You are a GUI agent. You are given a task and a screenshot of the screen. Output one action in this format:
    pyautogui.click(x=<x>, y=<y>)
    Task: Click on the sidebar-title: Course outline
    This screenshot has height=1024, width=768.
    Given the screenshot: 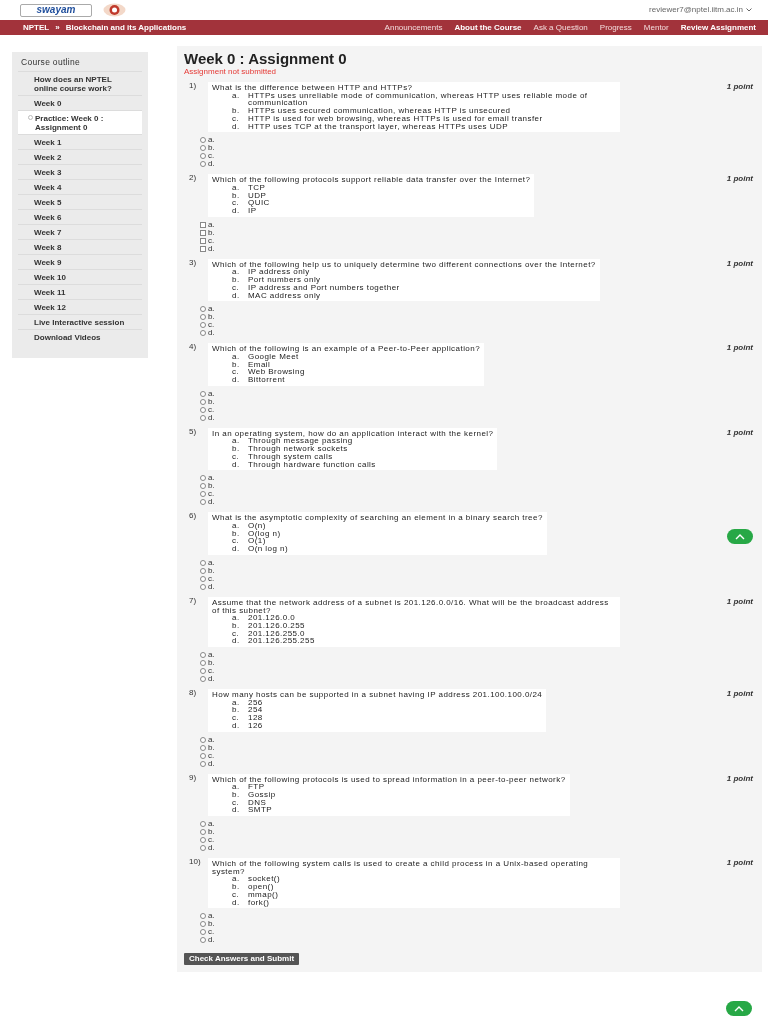 What is the action you would take?
    pyautogui.click(x=50, y=62)
    